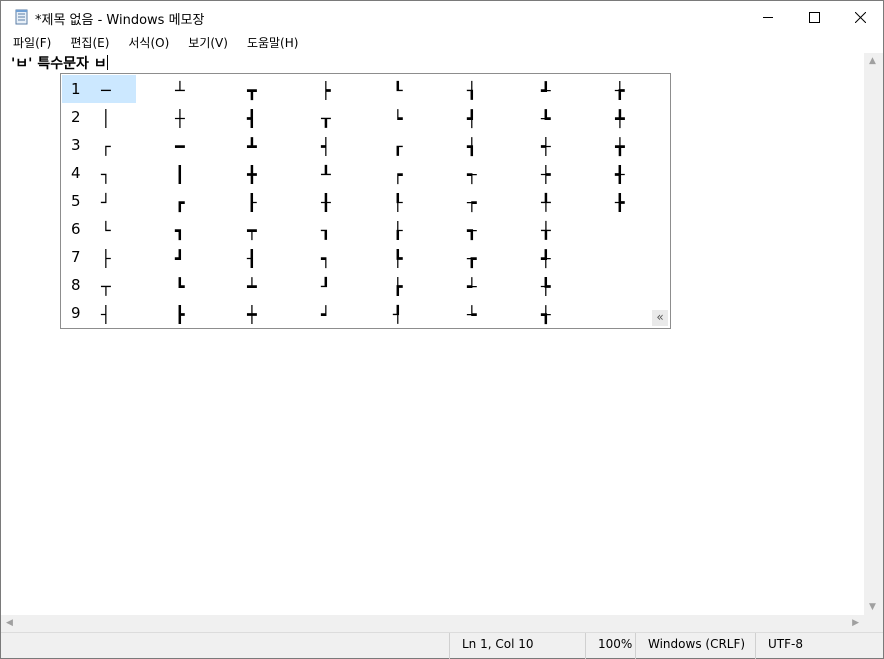 The width and height of the screenshot is (884, 659). Describe the element at coordinates (404, 118) in the screenshot. I see `candidate-item: ┕` at that location.